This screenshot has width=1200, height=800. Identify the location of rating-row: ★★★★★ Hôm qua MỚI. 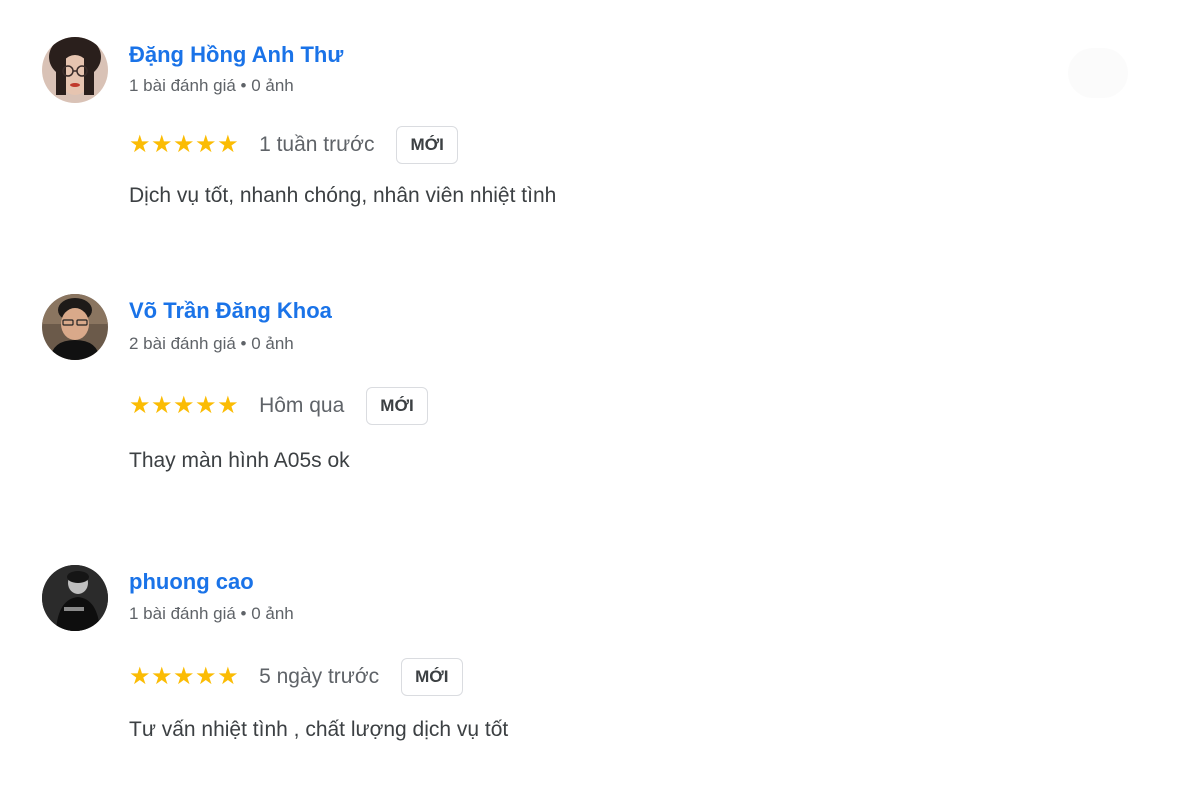
(278, 406).